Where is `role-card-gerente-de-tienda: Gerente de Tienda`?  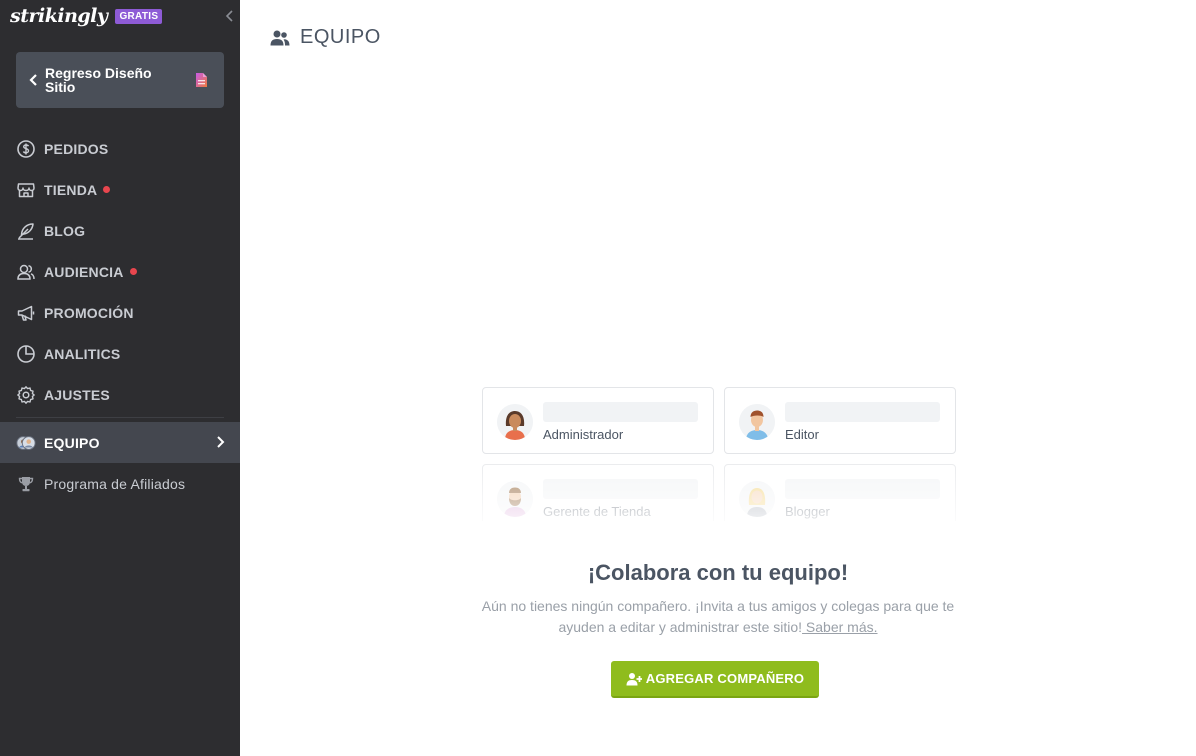
role-card-gerente-de-tienda: Gerente de Tienda is located at coordinates (598, 492).